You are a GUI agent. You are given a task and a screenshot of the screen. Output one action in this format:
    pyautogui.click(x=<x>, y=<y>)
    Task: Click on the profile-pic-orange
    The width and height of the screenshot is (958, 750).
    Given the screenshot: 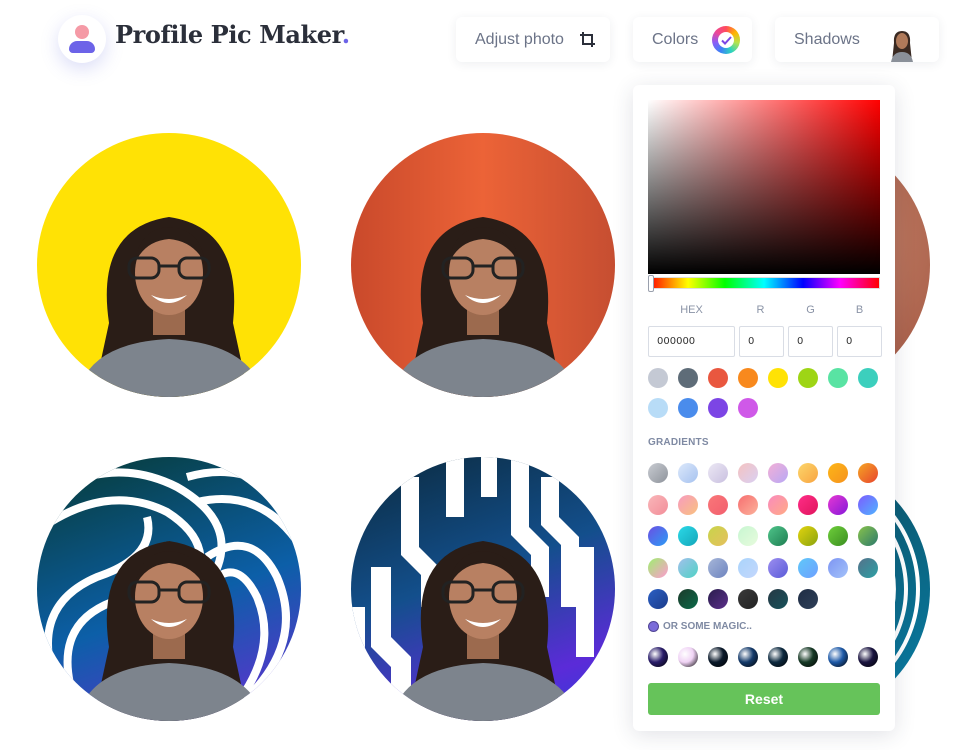 What is the action you would take?
    pyautogui.click(x=483, y=265)
    